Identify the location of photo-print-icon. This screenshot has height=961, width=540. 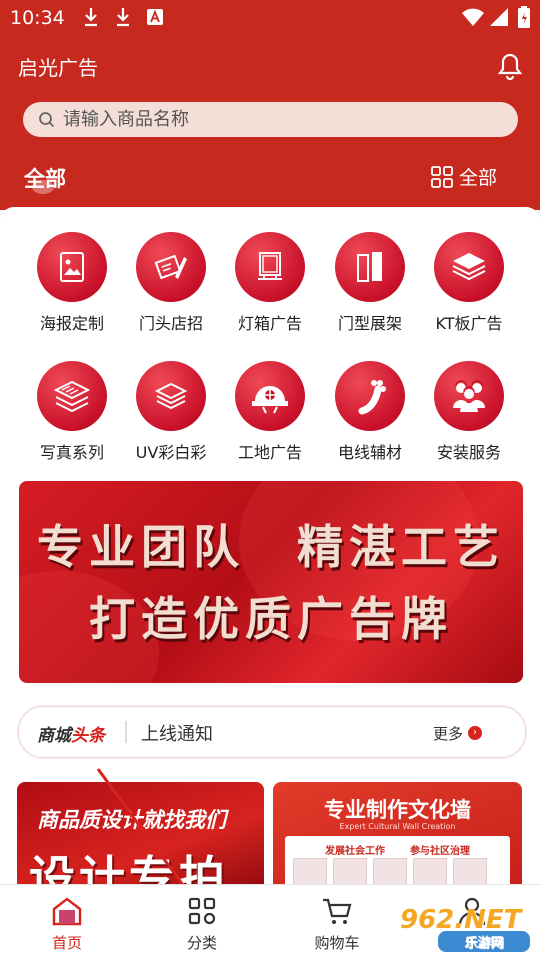
(72, 396).